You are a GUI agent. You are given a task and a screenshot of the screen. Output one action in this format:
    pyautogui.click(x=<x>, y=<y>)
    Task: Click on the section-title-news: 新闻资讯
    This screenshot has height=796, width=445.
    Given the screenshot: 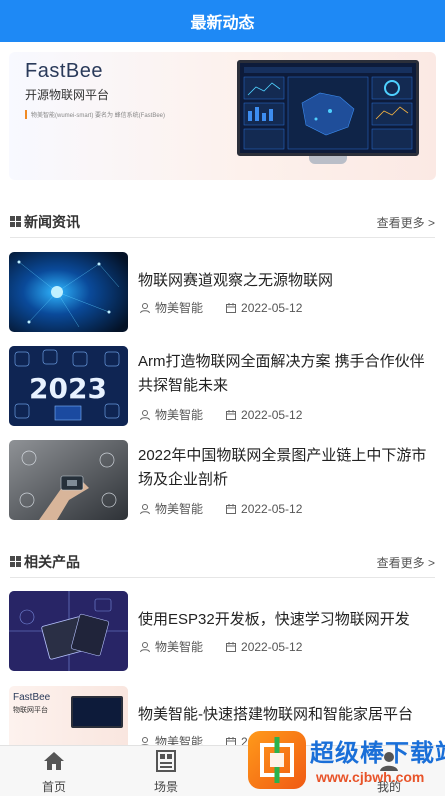 What is the action you would take?
    pyautogui.click(x=52, y=222)
    